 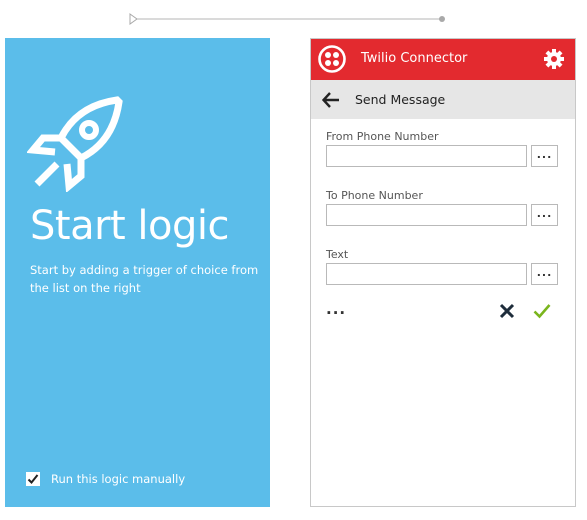 I want to click on text-input, so click(x=426, y=274).